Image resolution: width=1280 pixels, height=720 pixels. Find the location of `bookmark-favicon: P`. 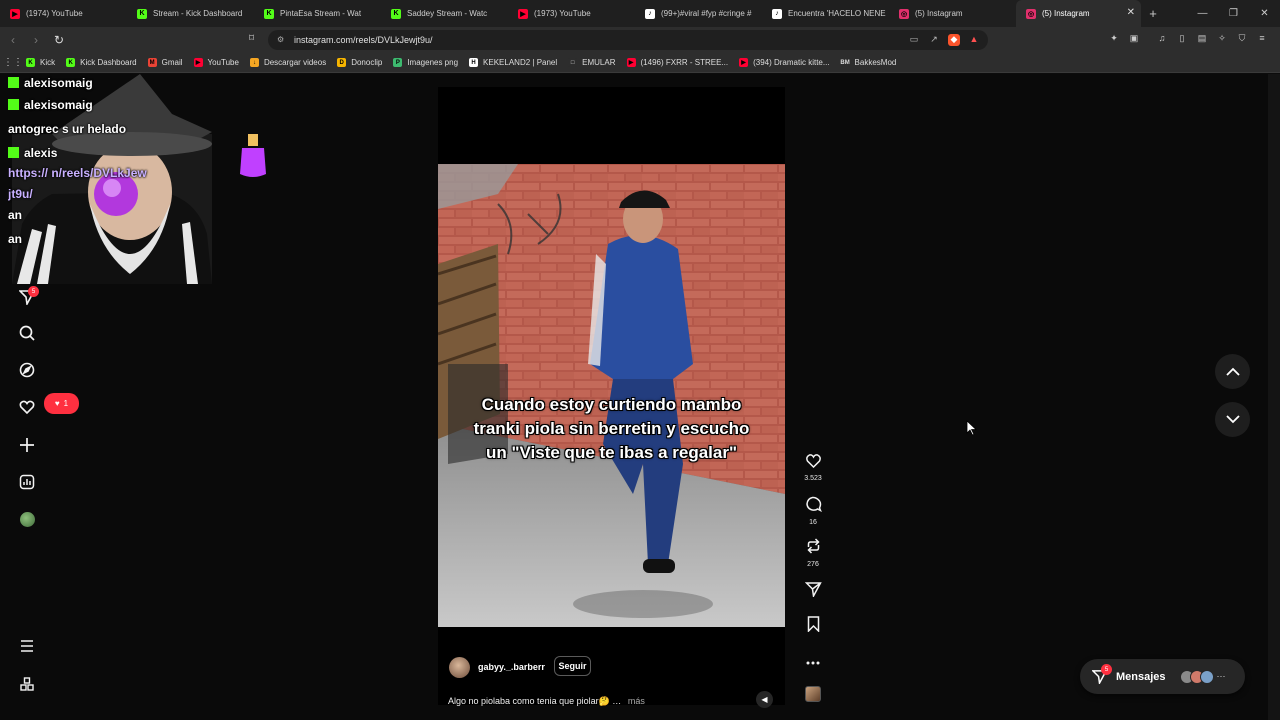

bookmark-favicon: P is located at coordinates (398, 62).